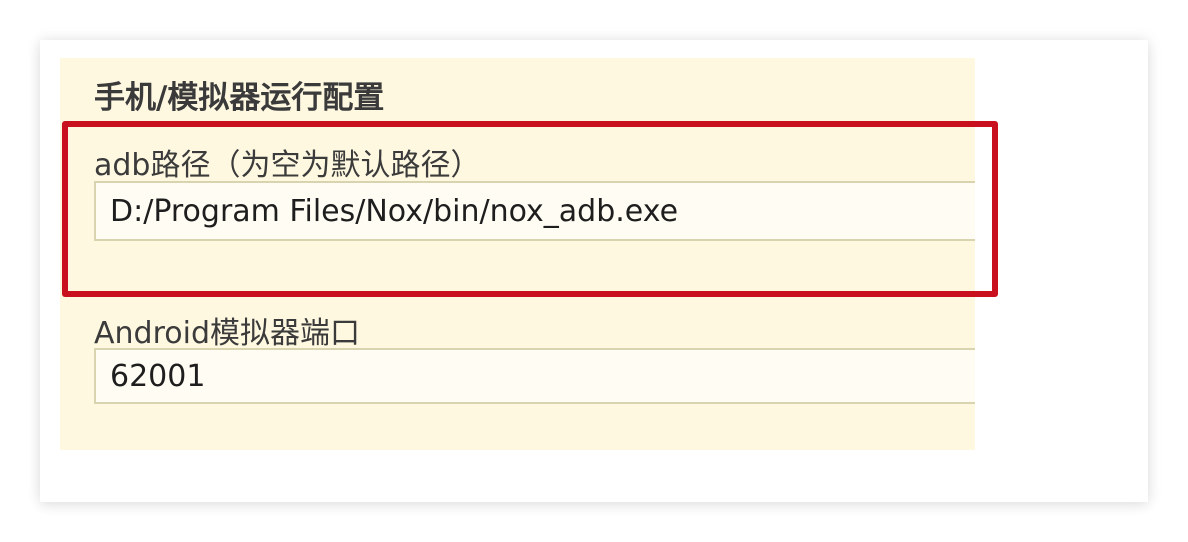 The width and height of the screenshot is (1188, 542). I want to click on adb-path-input, so click(534, 211).